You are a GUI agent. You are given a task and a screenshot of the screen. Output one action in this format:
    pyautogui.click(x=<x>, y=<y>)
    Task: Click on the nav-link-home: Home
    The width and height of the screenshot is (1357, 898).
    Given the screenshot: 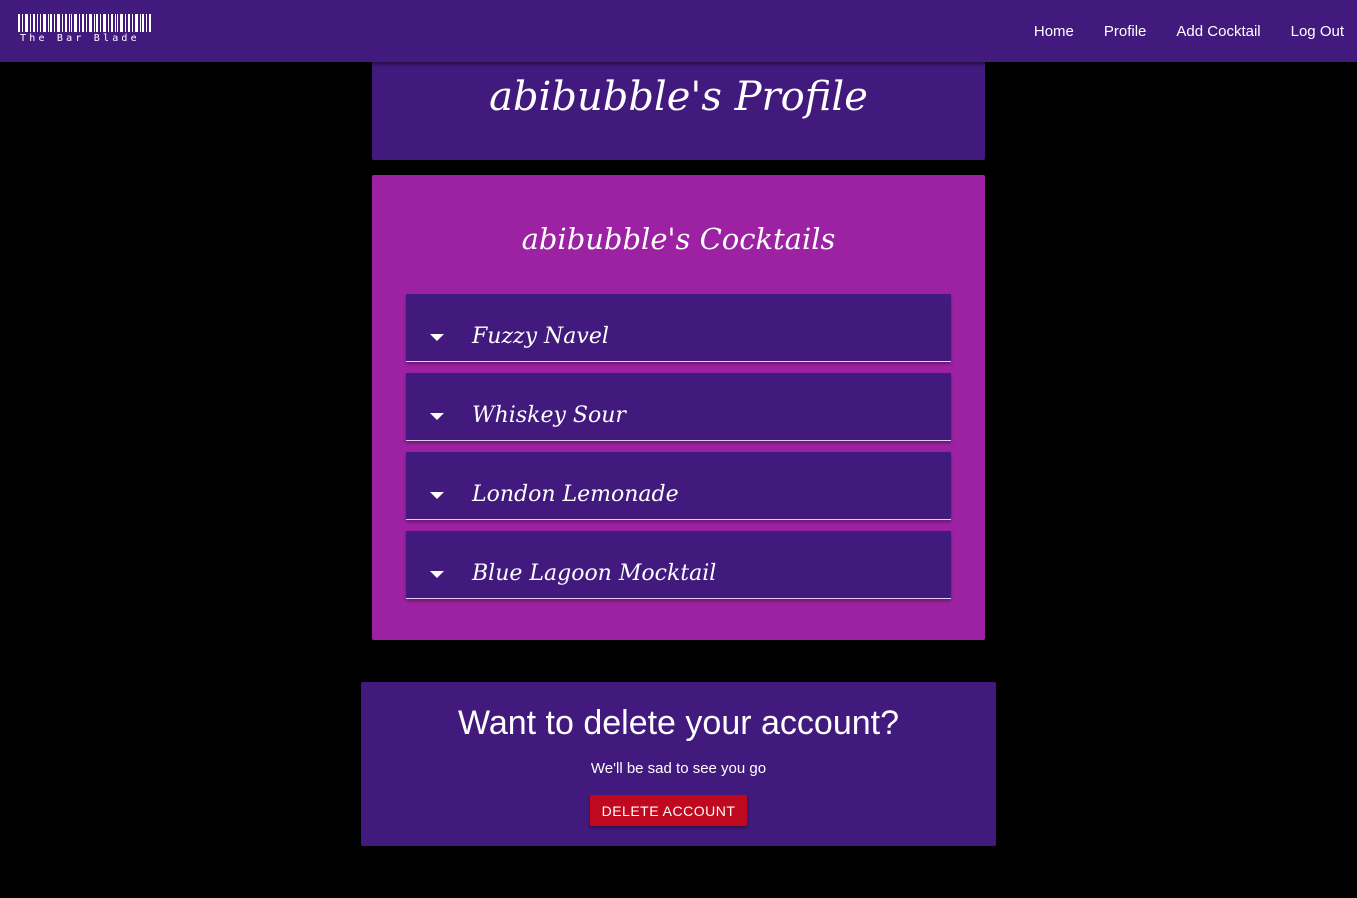 What is the action you would take?
    pyautogui.click(x=1052, y=31)
    